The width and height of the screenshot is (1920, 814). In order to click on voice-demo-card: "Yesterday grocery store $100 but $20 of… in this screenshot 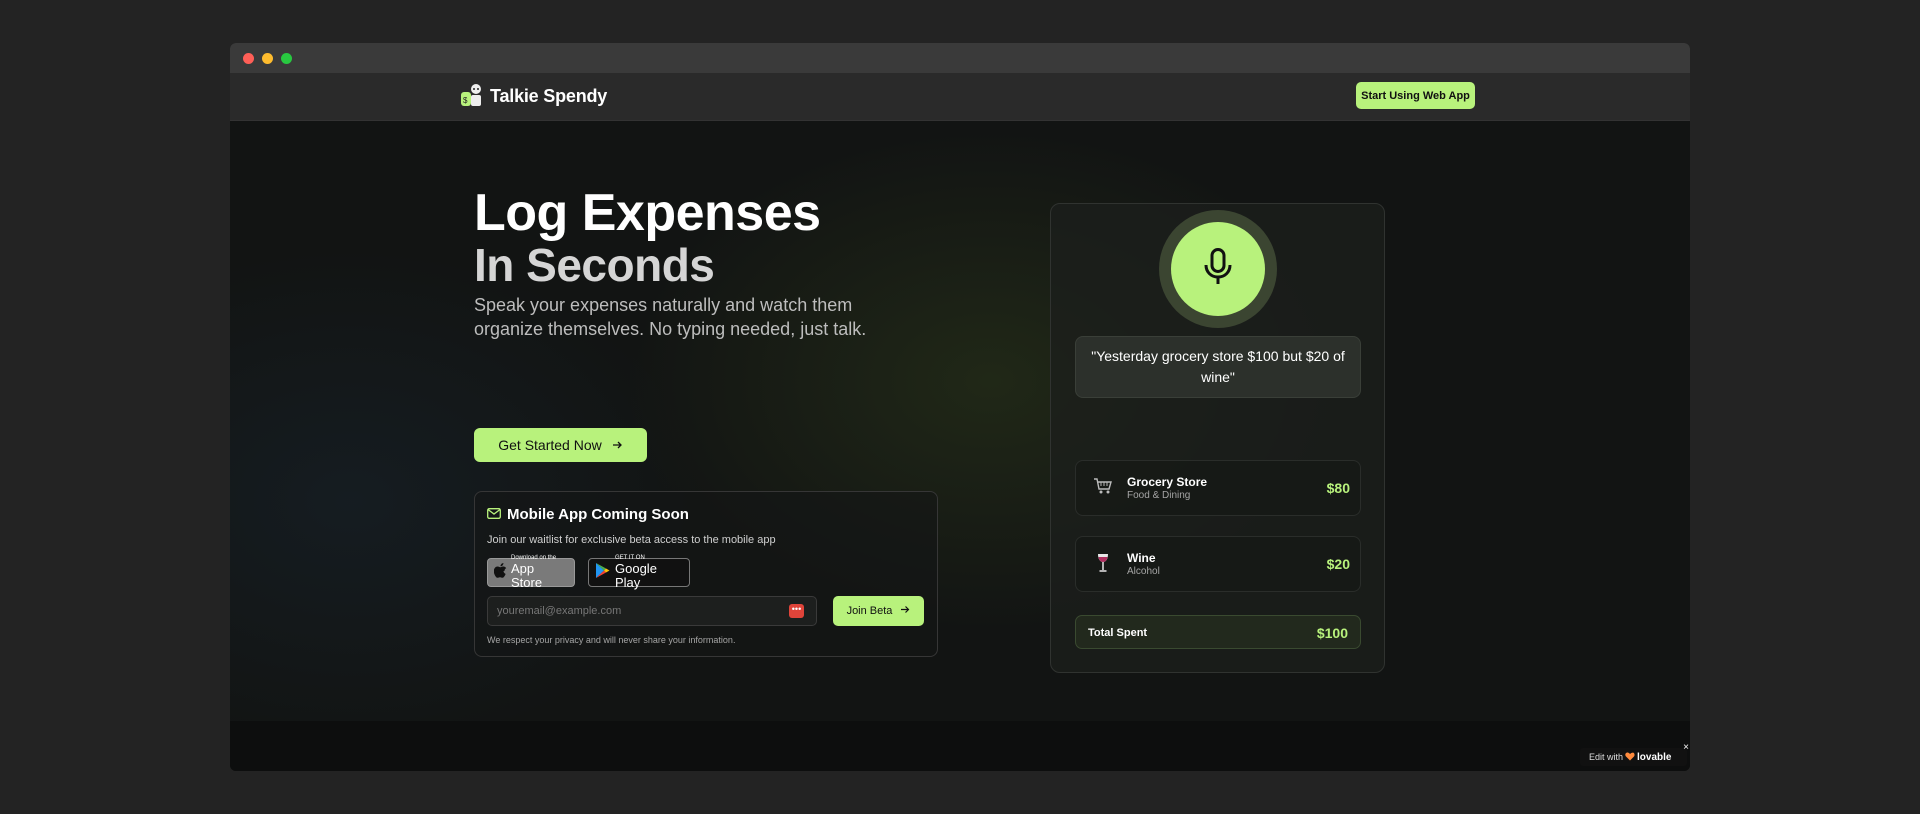, I will do `click(1217, 438)`.